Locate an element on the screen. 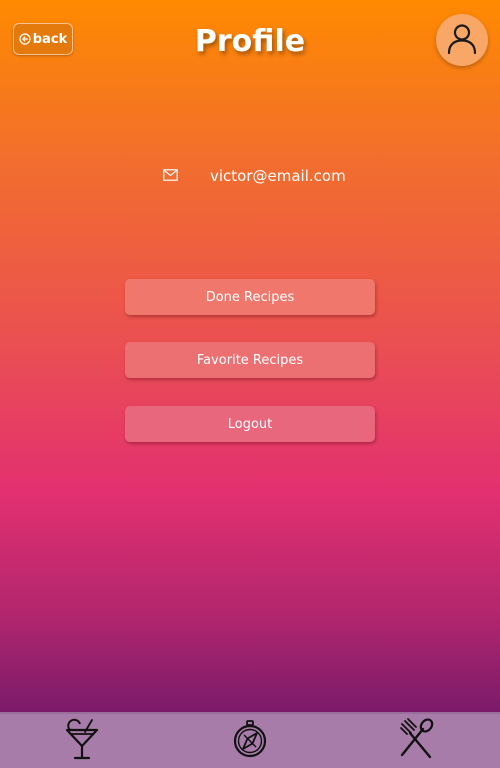 The image size is (500, 768). profile-avatar-button is located at coordinates (462, 40).